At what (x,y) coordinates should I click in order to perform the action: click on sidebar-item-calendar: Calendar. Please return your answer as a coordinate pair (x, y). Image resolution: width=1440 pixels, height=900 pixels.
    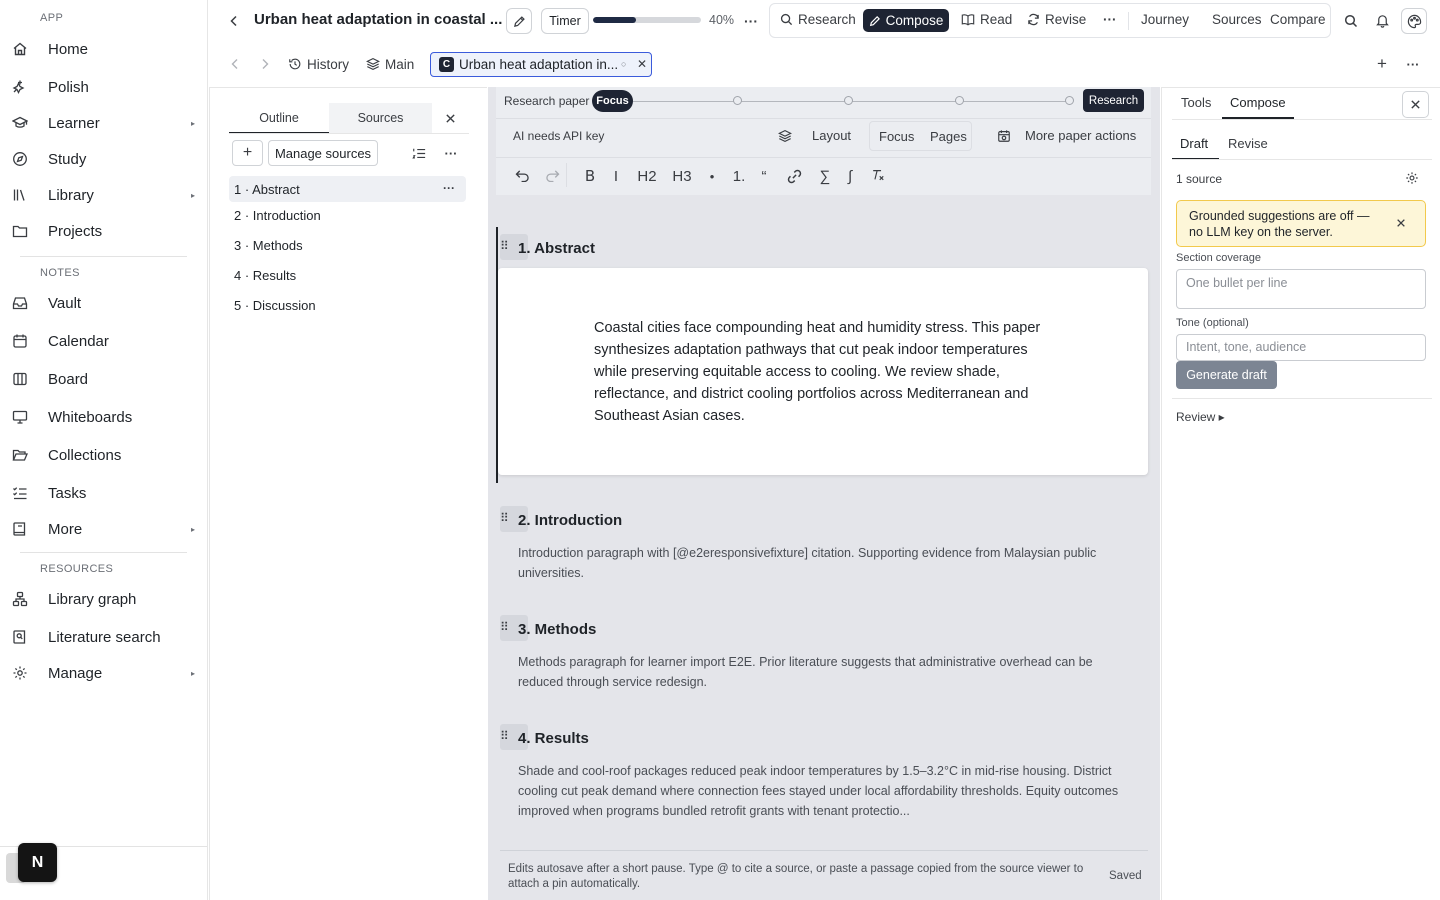
    Looking at the image, I should click on (103, 341).